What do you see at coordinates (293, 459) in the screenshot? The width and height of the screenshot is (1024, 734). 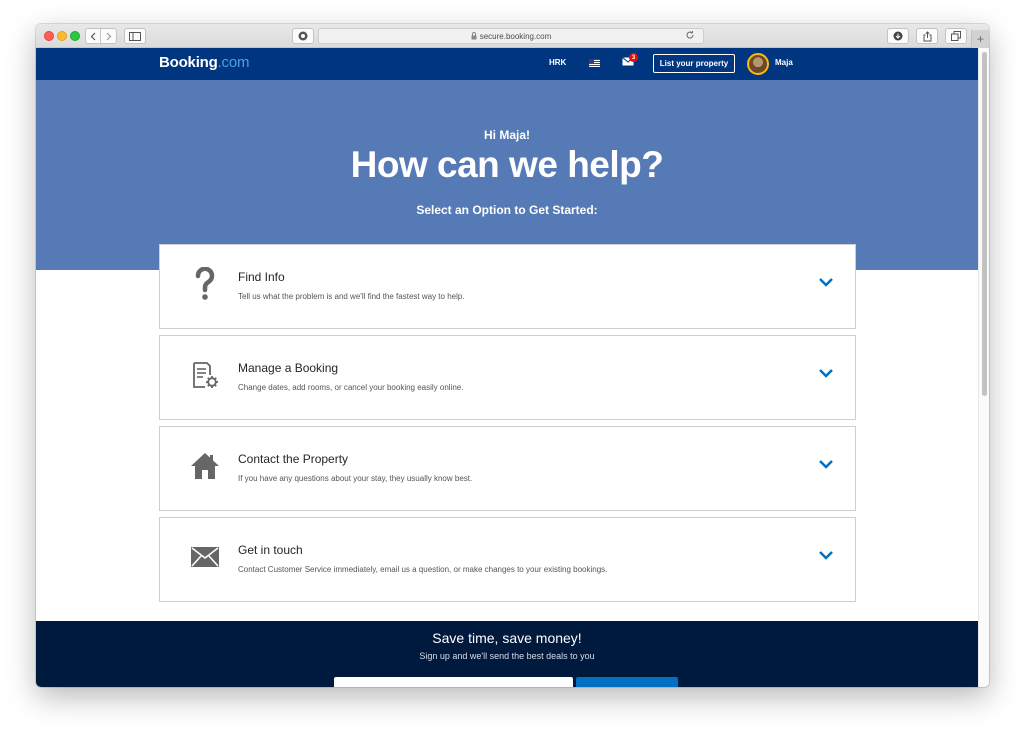 I see `option-title: Contact the Property` at bounding box center [293, 459].